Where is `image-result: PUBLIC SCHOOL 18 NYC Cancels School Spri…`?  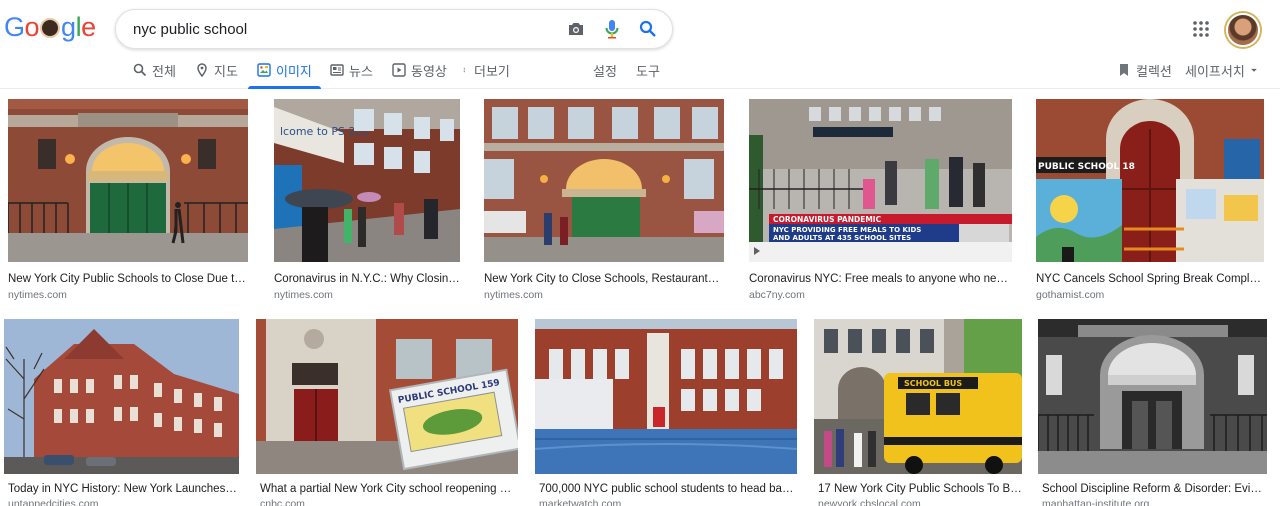 image-result: PUBLIC SCHOOL 18 NYC Cancels School Spri… is located at coordinates (1150, 201).